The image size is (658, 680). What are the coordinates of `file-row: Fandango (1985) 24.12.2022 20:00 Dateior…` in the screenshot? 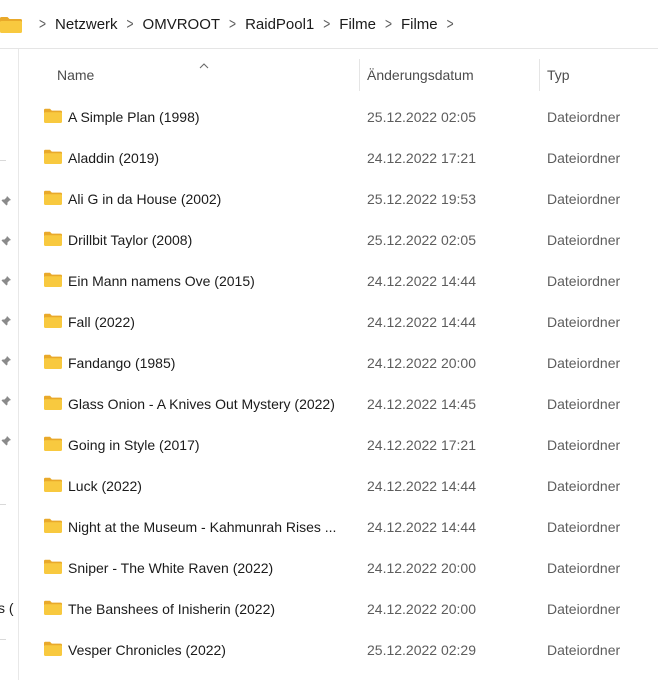 It's located at (338, 363).